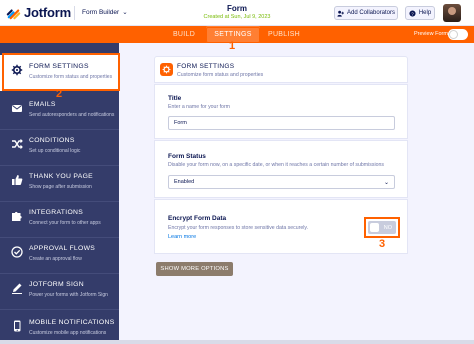 This screenshot has width=474, height=344. I want to click on sidebar-item-title: INTEGRATIONS, so click(56, 212).